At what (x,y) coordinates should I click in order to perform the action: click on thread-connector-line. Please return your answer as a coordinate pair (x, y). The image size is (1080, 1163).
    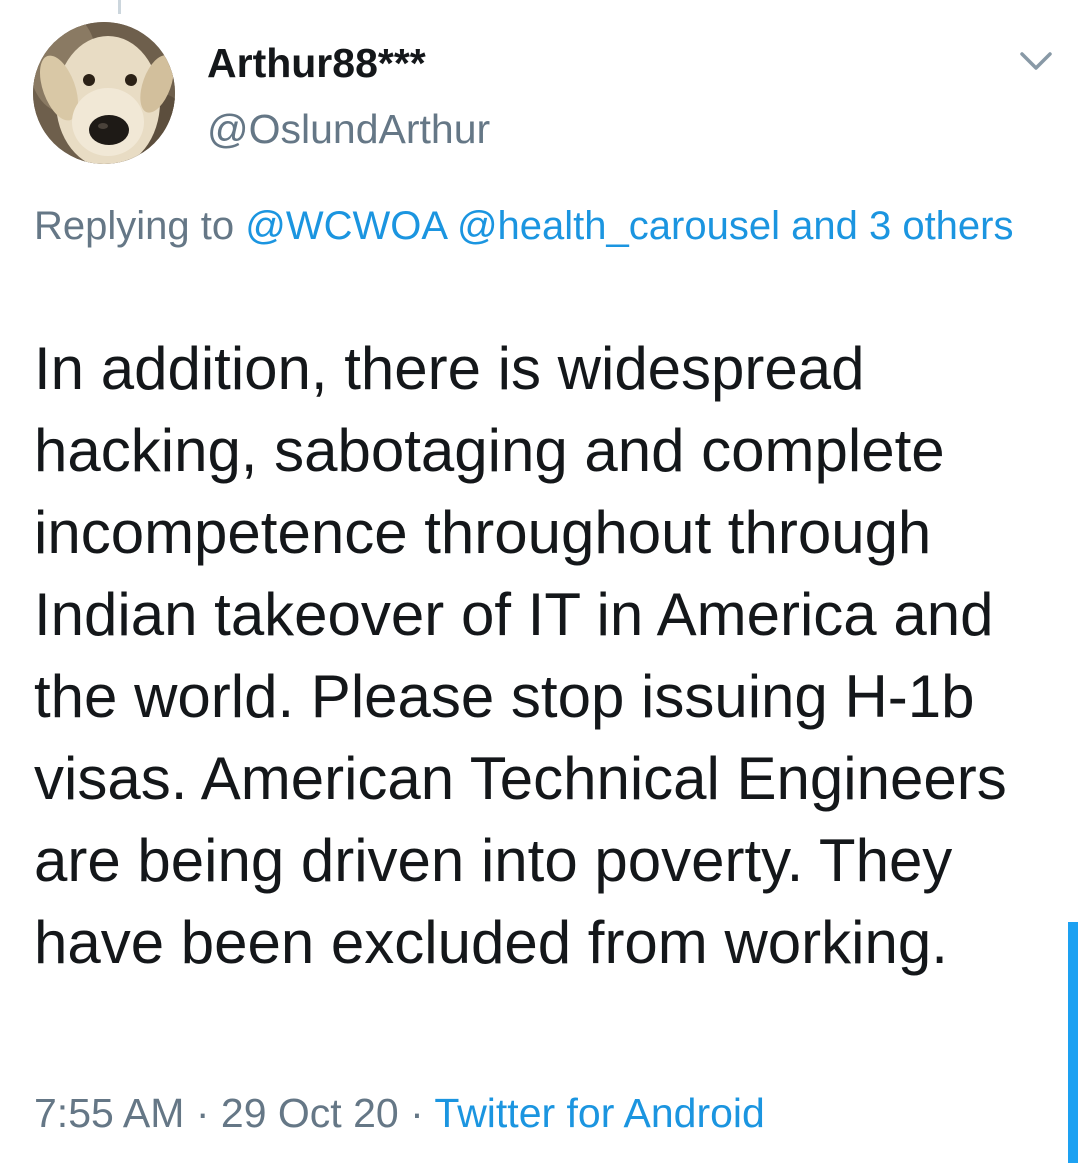
    Looking at the image, I should click on (119, 7).